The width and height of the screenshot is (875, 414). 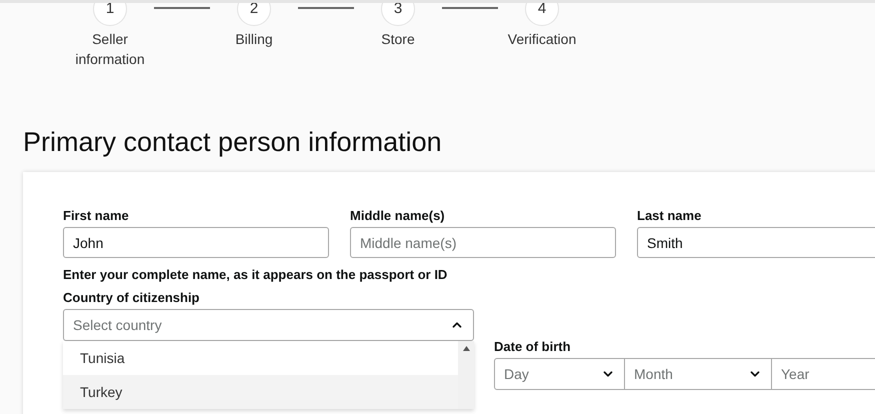 I want to click on name-hint: Enter your complete name, as it appears on the passport or ID, so click(x=255, y=275).